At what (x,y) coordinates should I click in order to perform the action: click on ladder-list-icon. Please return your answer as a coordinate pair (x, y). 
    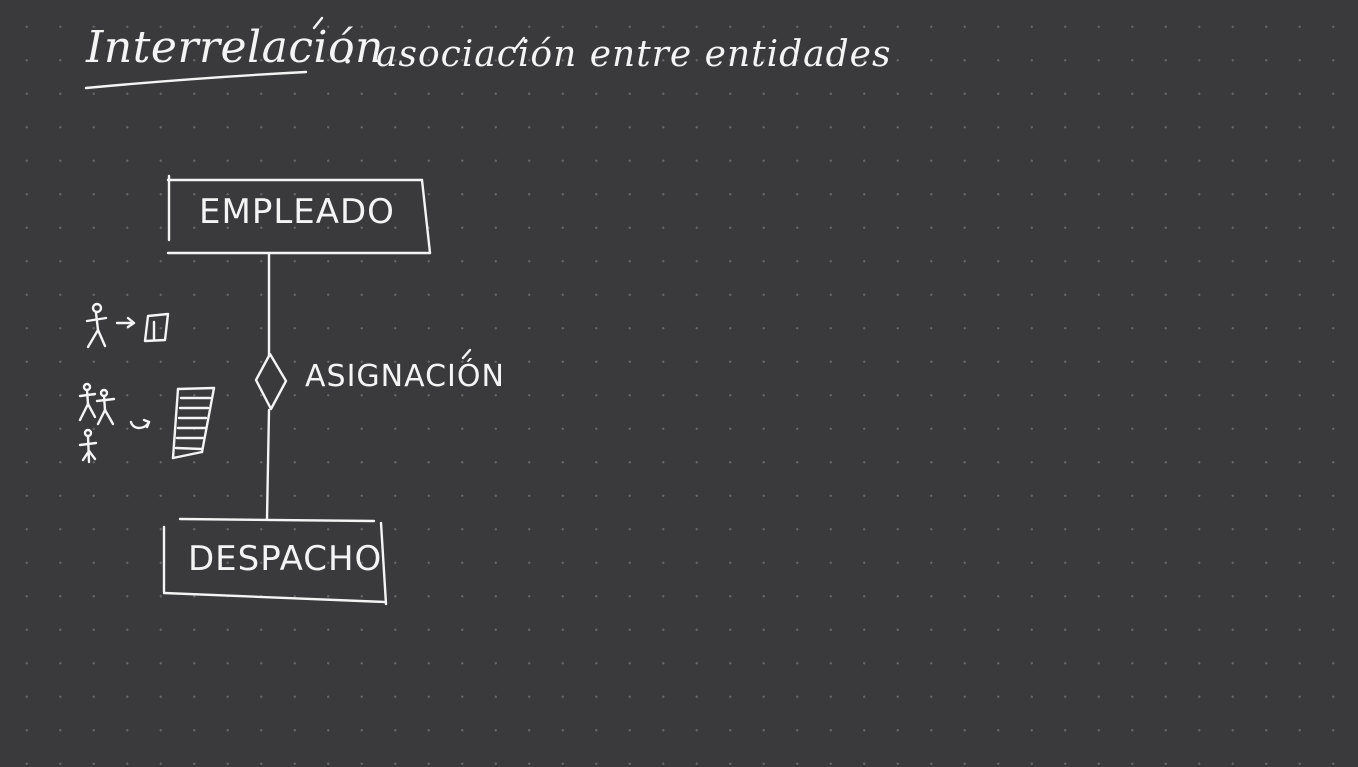
    Looking at the image, I should click on (193, 423).